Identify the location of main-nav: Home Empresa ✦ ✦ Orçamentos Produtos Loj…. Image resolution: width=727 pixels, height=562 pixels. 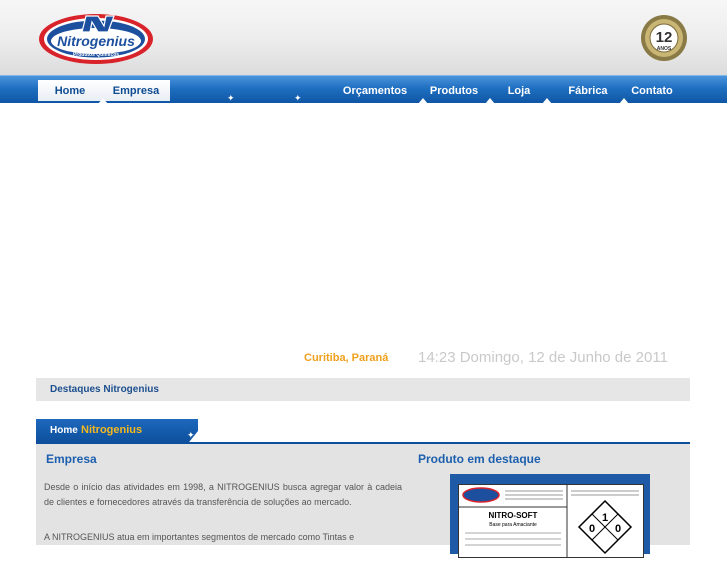
(363, 89).